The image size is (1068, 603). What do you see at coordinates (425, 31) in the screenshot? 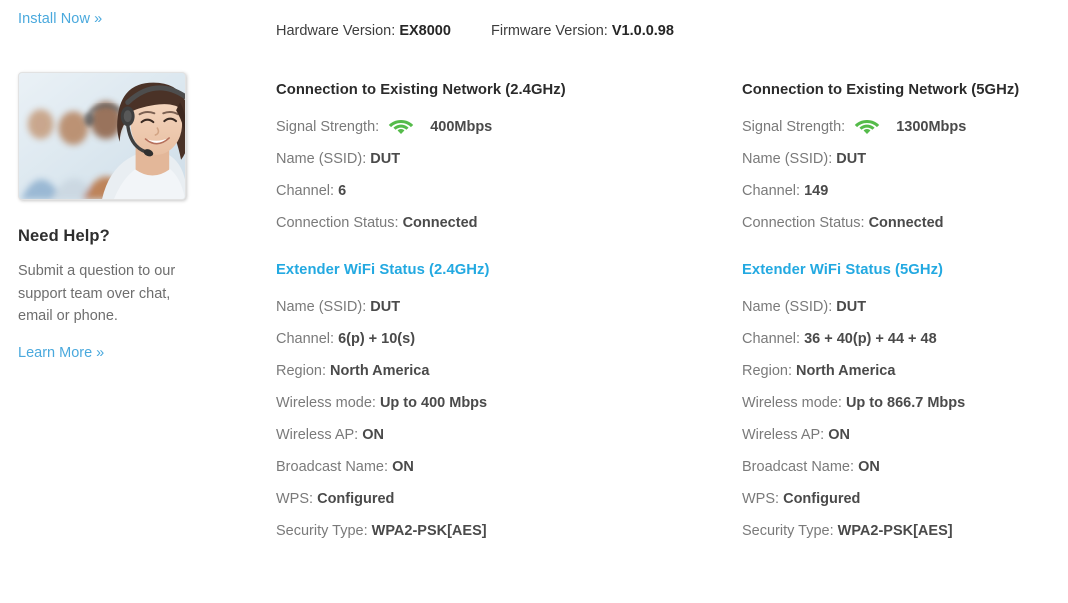
I see `hardware-version-value: EX8000` at bounding box center [425, 31].